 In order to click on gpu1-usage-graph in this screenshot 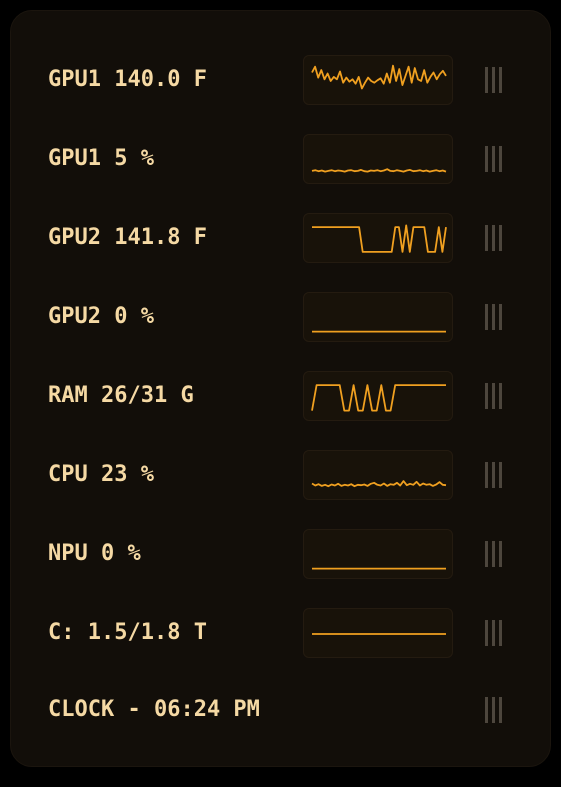, I will do `click(378, 159)`.